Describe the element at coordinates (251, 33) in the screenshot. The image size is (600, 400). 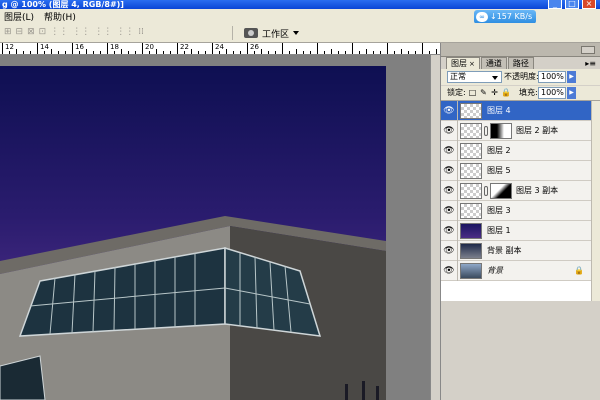
I see `camera-icon` at that location.